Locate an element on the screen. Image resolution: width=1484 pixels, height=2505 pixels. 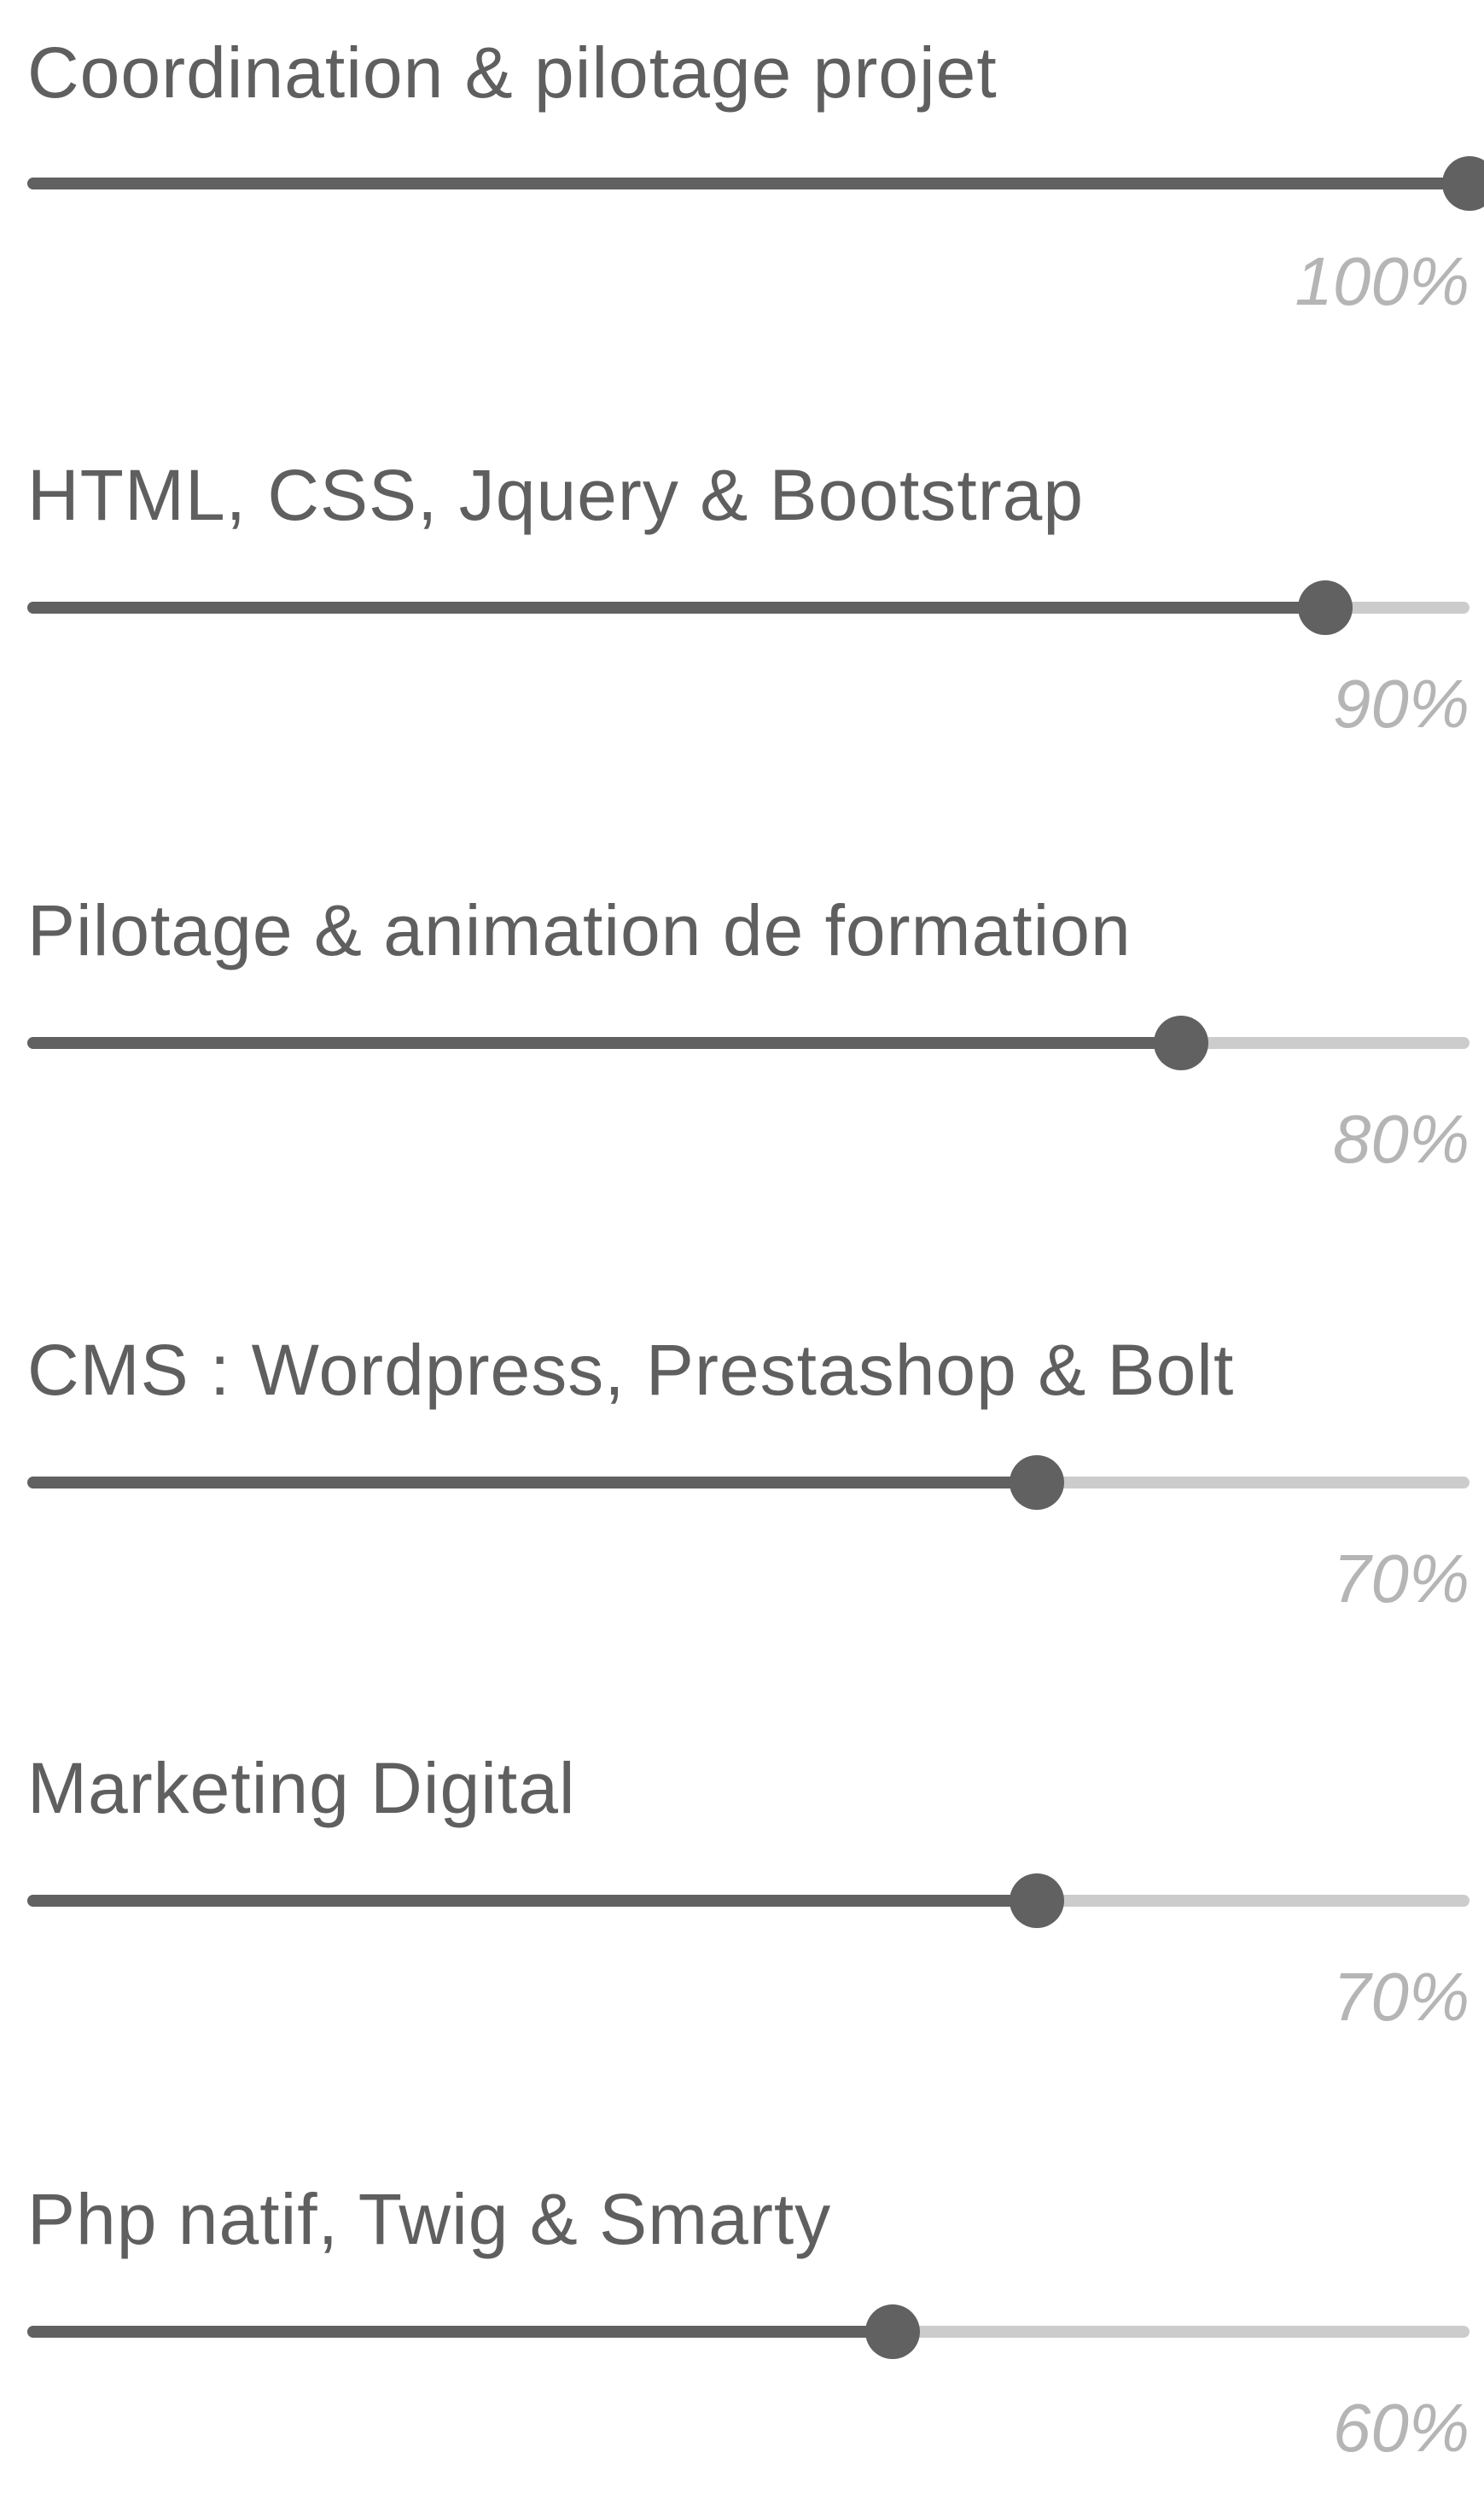
skill-html-css-jquery-bootstrap: HTML, CSS, Jquery & Bootstrap 90% is located at coordinates (742, 601).